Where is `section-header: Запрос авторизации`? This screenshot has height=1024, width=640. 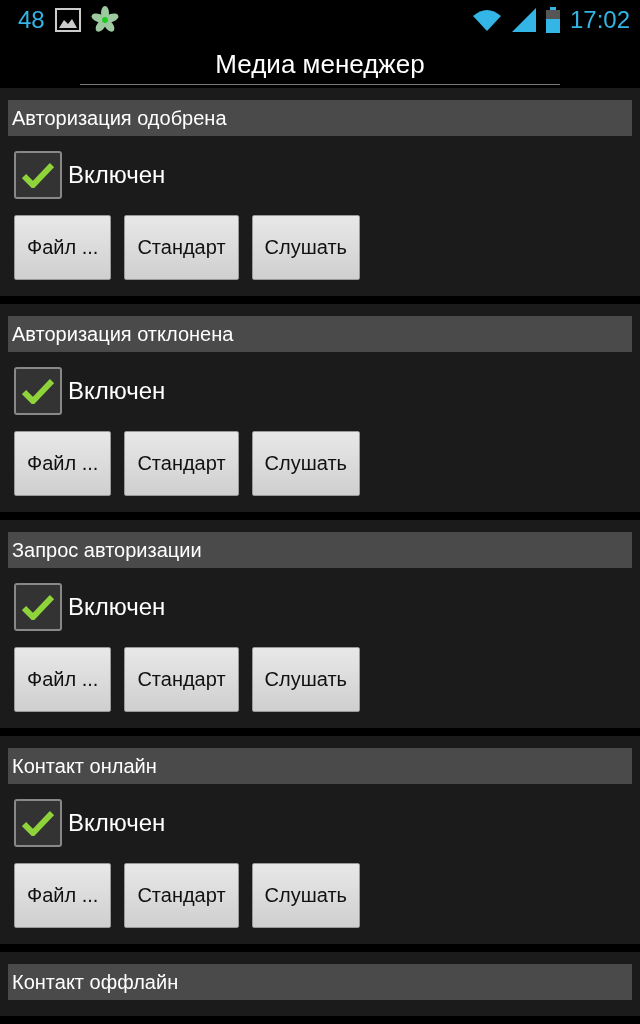 section-header: Запрос авторизации is located at coordinates (320, 550).